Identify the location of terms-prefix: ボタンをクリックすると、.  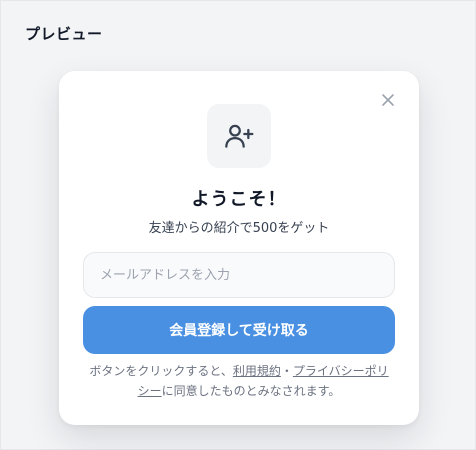
(161, 371).